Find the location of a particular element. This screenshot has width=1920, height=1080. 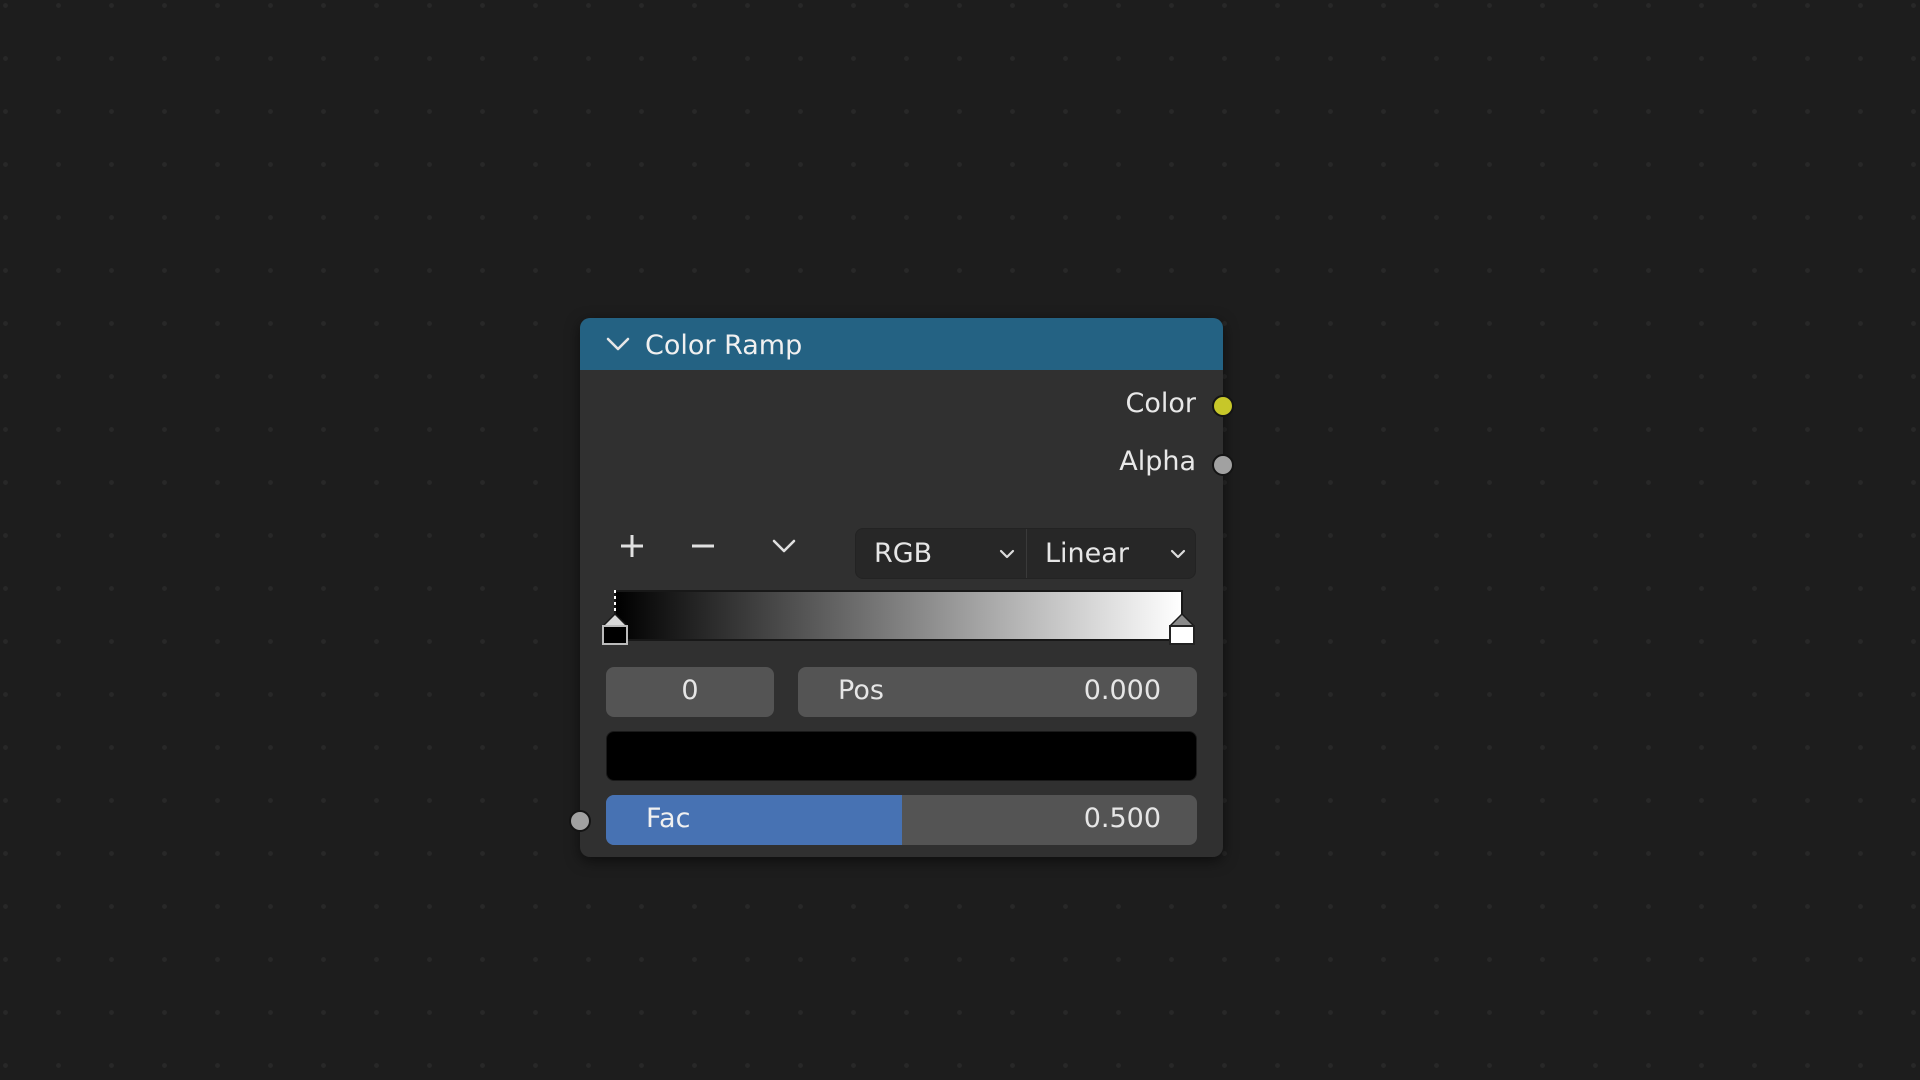

output-alpha-socket is located at coordinates (1223, 465).